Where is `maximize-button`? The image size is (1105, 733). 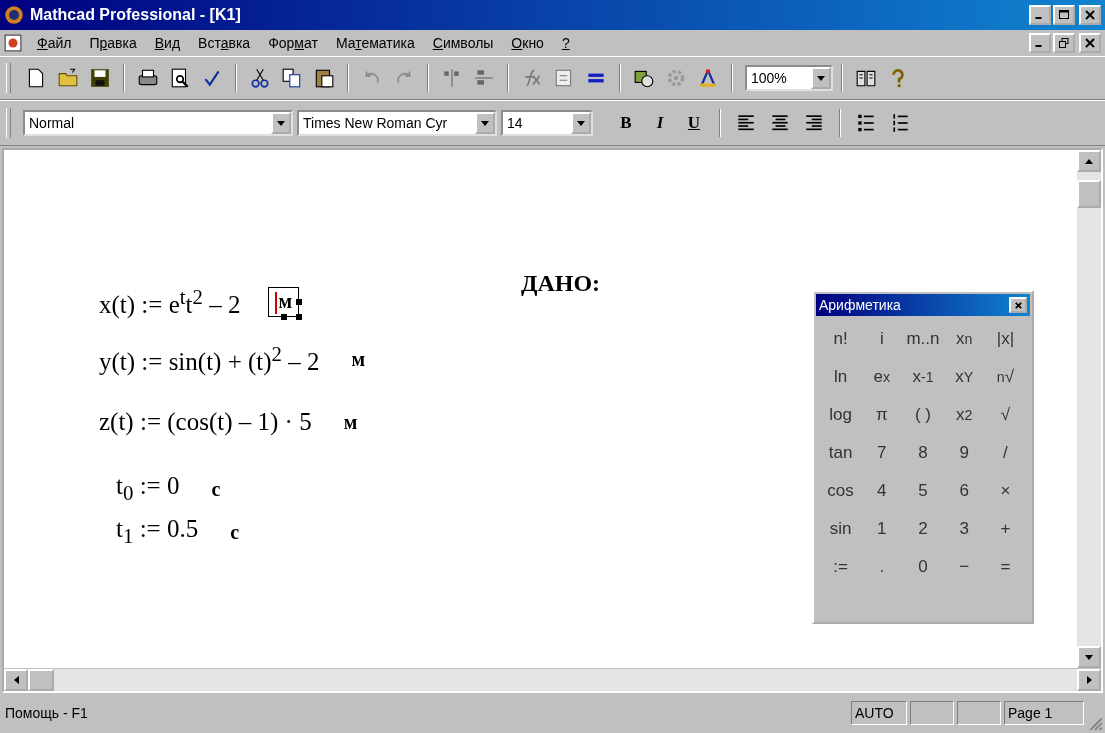
maximize-button is located at coordinates (1064, 15).